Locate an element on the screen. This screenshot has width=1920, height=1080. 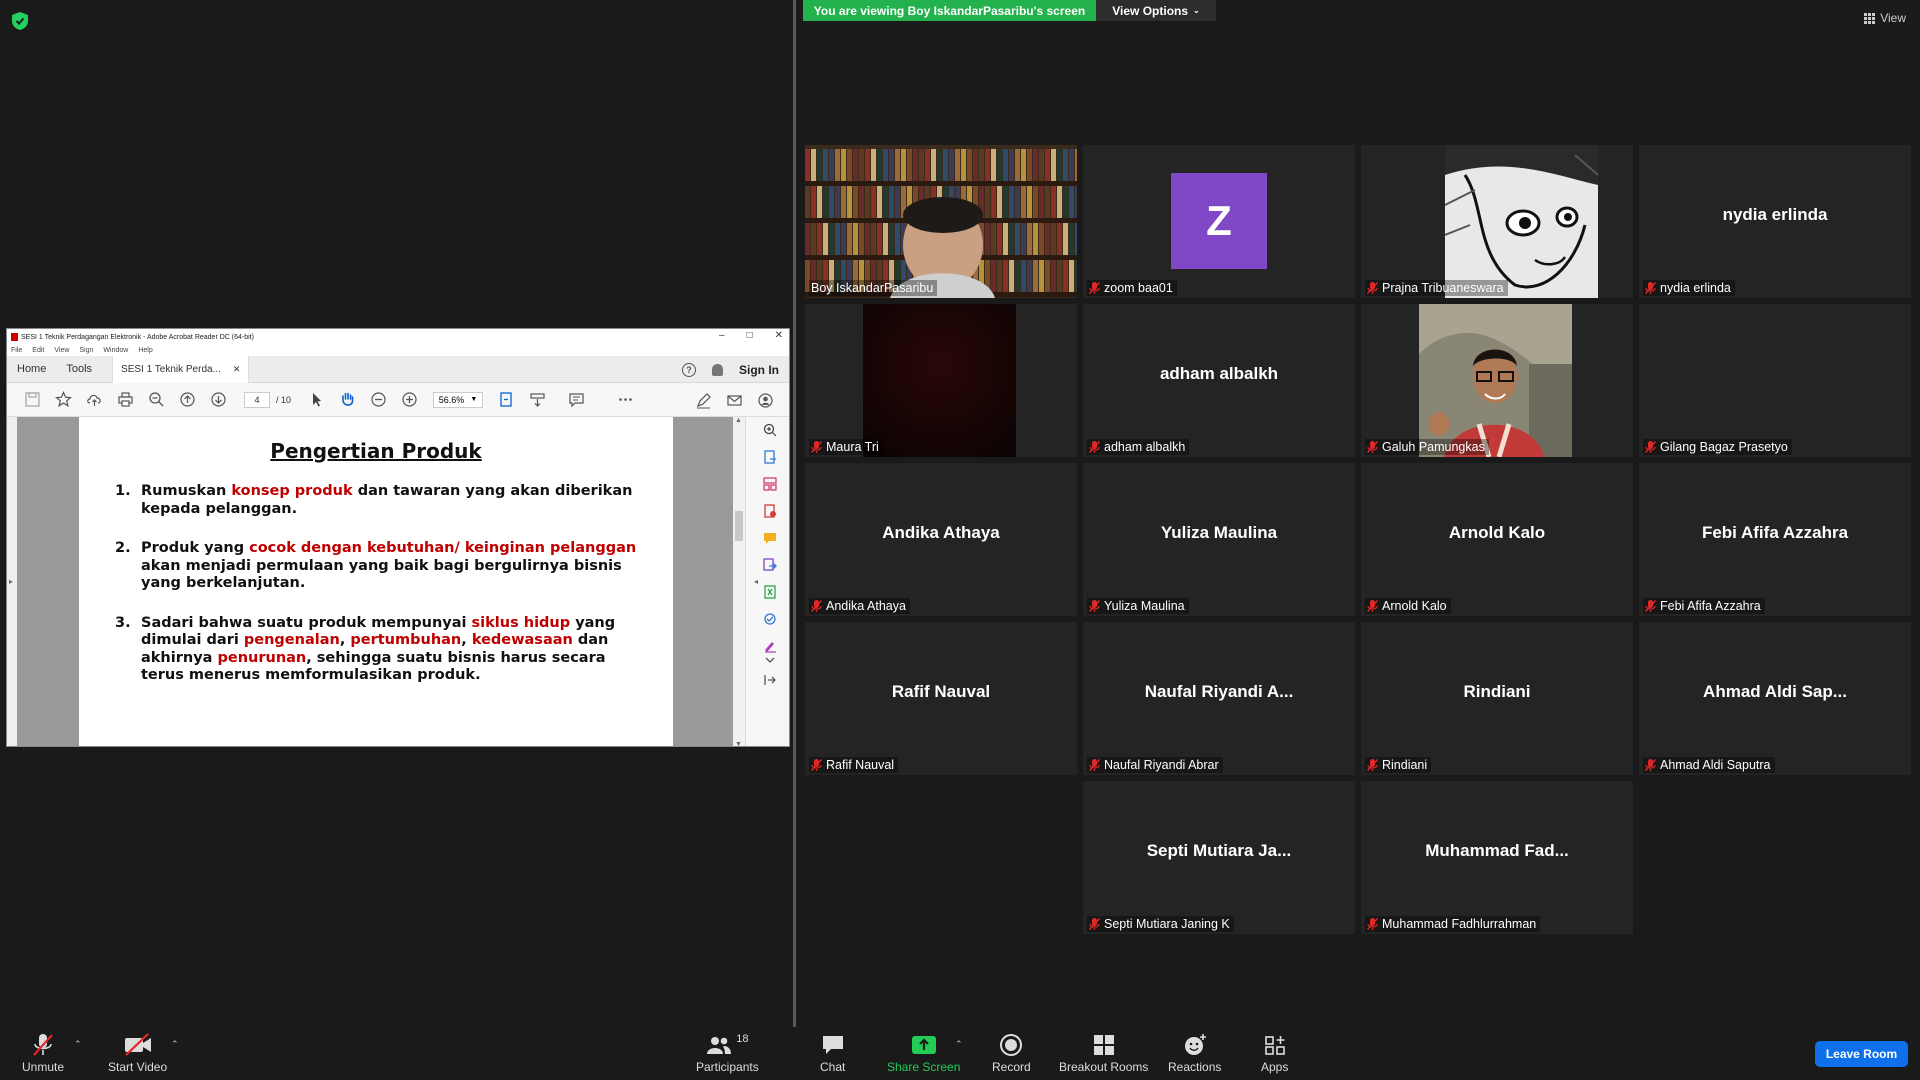
participant-tile: Prajna Tribuaneswara is located at coordinates (1497, 221).